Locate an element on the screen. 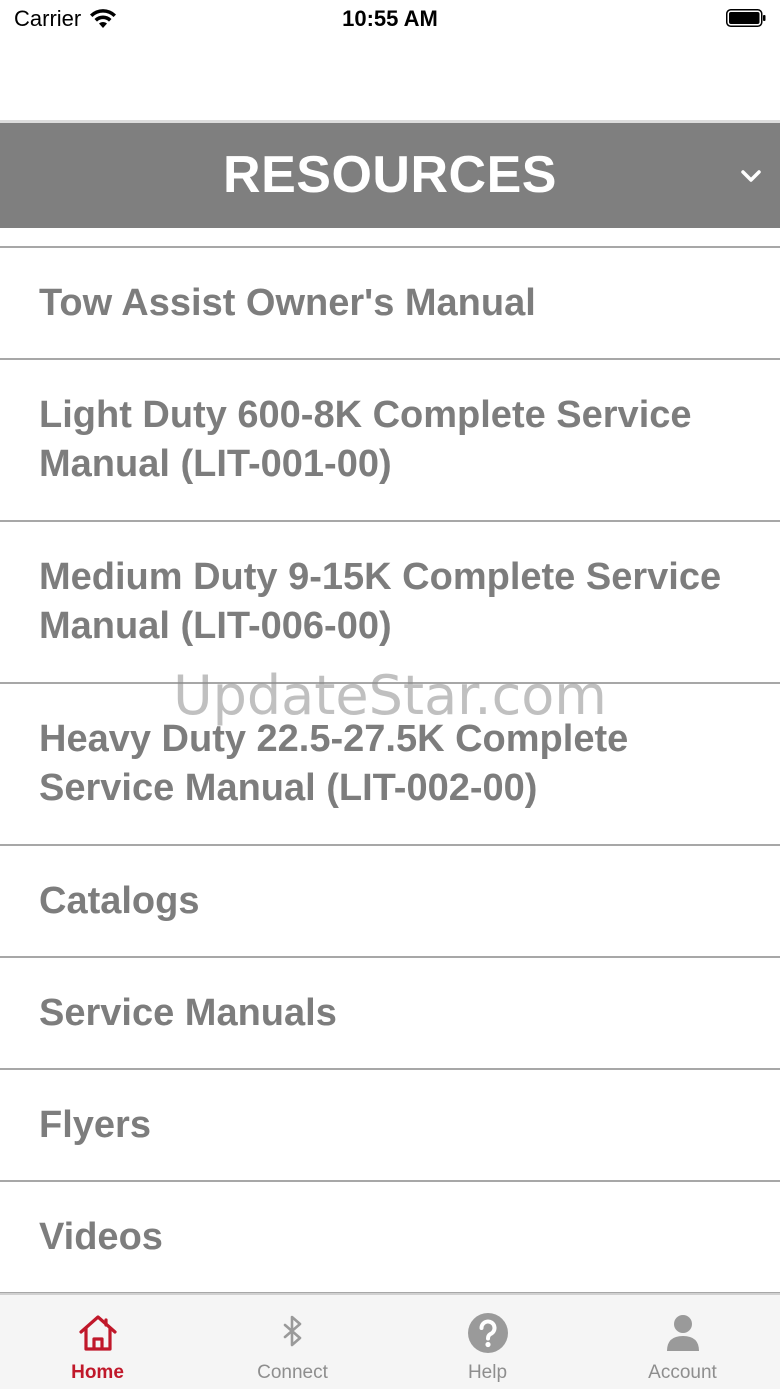 The height and width of the screenshot is (1389, 780). list-item-label: Flyers is located at coordinates (95, 1124).